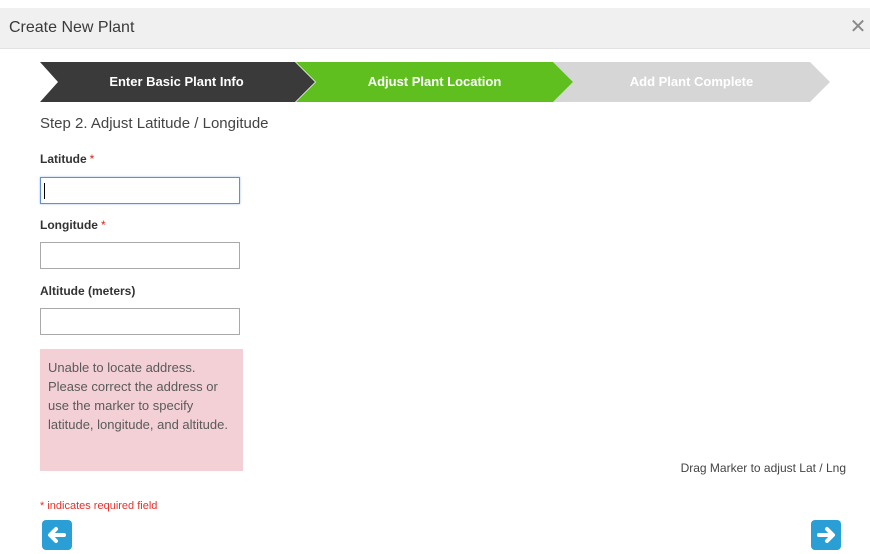 This screenshot has width=870, height=554. Describe the element at coordinates (176, 81) in the screenshot. I see `wizard-step-1-label: Enter Basic Plant Info` at that location.